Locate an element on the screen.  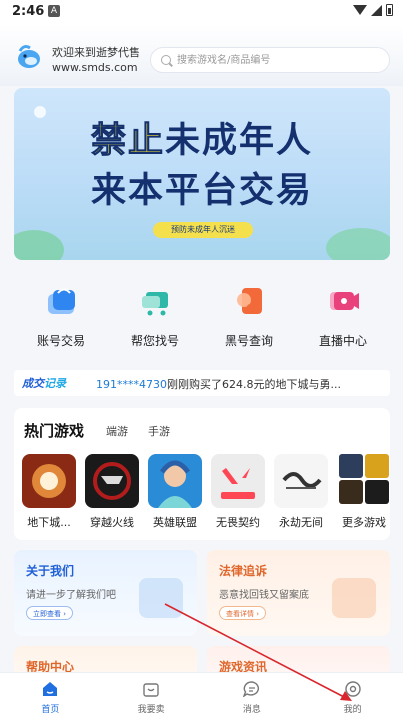
valorant-game-icon is located at coordinates (238, 481).